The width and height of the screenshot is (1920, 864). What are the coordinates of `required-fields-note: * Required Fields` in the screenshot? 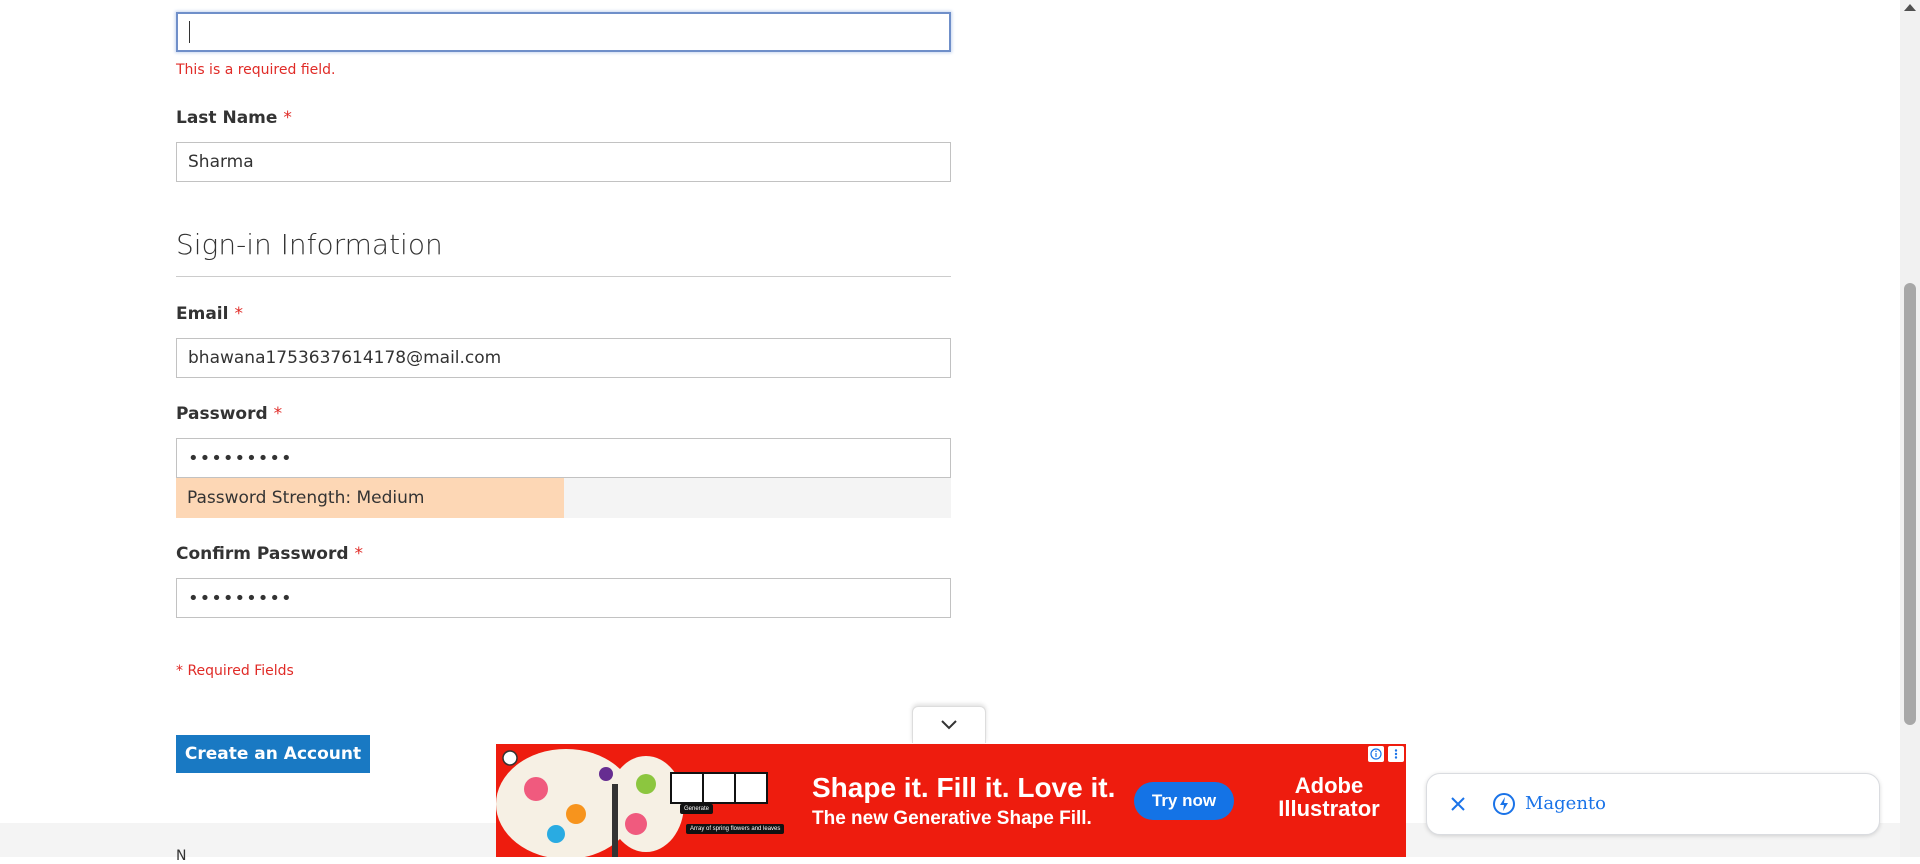 It's located at (235, 671).